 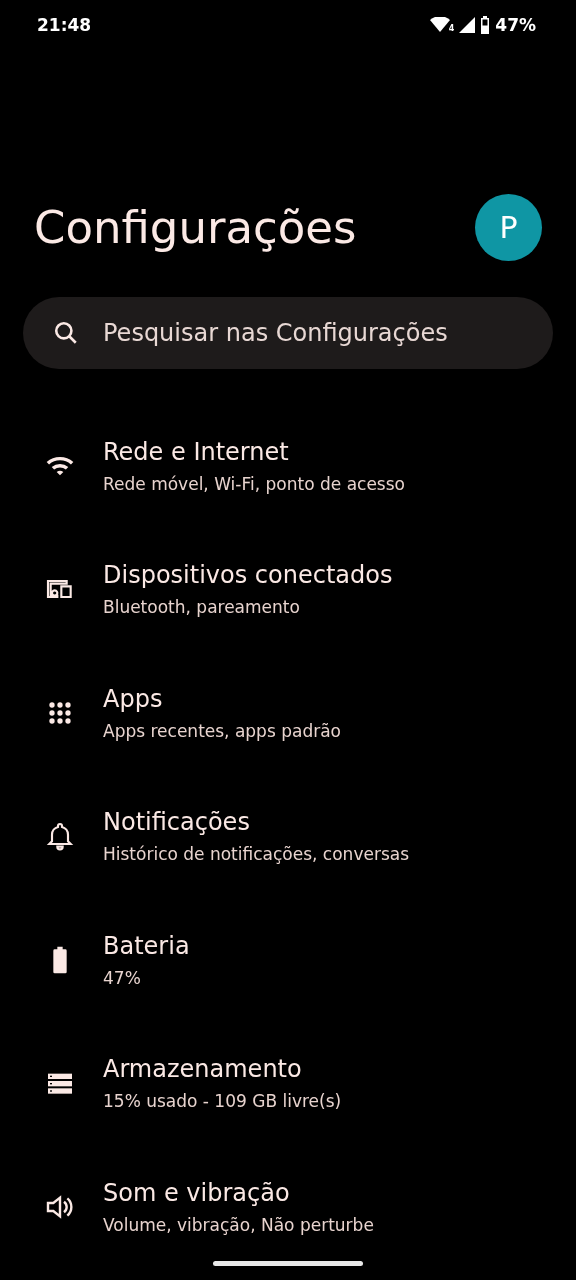 I want to click on search-bar: Pesquisar nas Configurações, so click(x=288, y=333).